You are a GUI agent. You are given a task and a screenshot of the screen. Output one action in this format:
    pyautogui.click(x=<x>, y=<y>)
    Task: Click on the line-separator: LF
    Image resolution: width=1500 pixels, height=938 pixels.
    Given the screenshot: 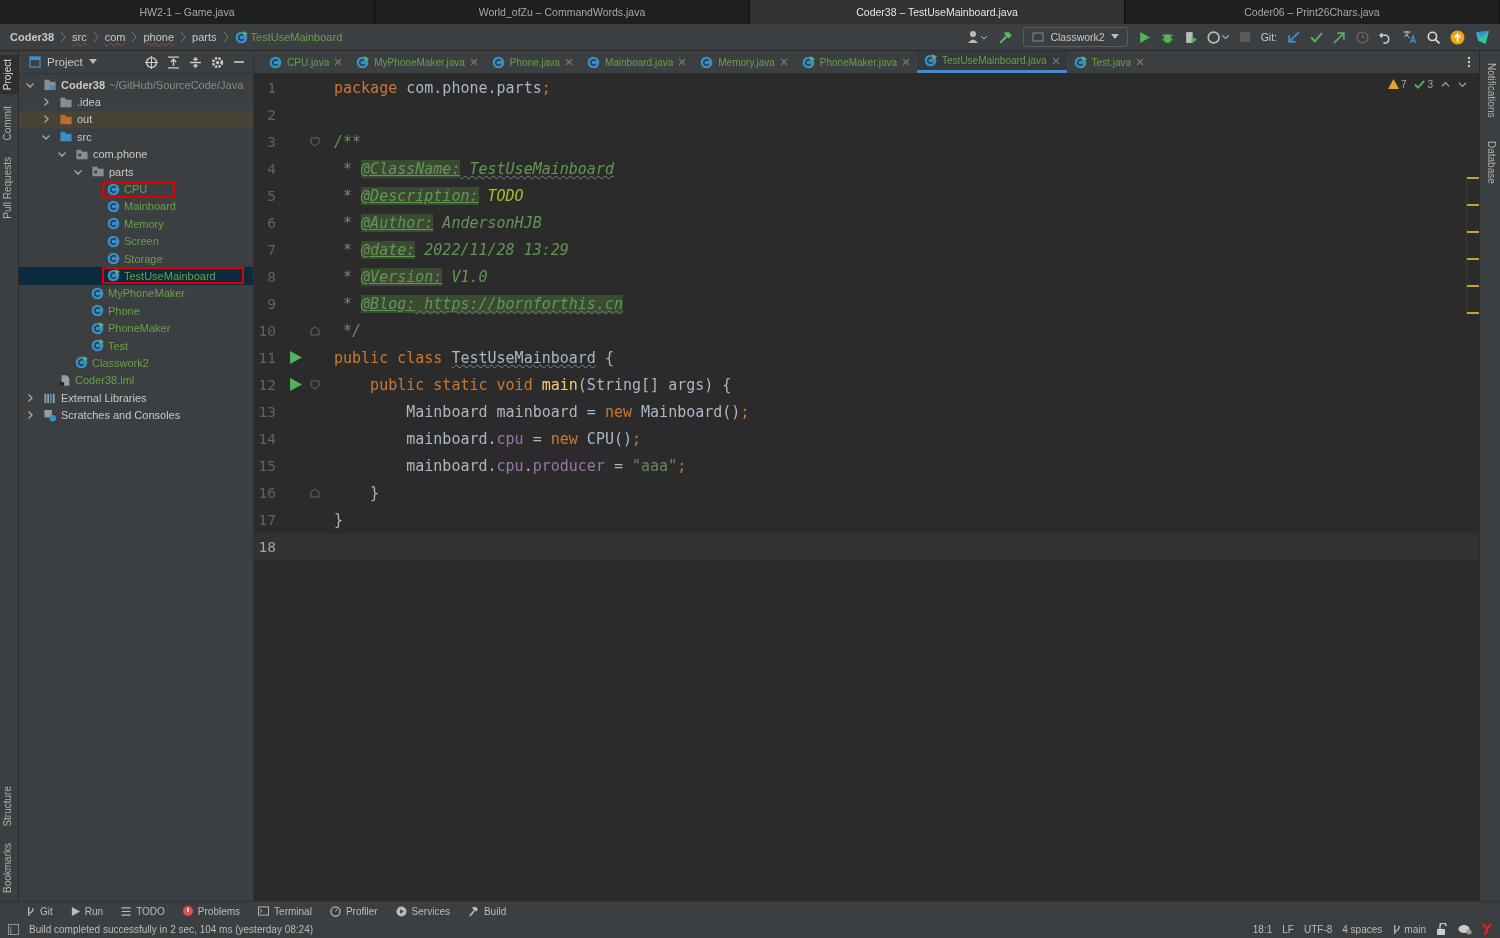 What is the action you would take?
    pyautogui.click(x=1288, y=929)
    